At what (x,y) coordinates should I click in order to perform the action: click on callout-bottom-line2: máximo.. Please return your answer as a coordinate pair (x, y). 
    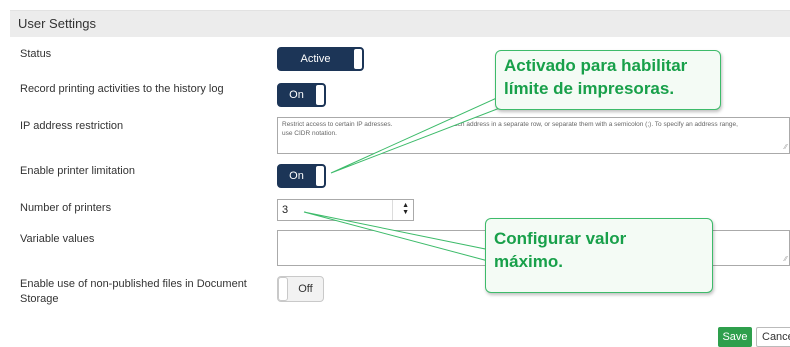
    Looking at the image, I should click on (528, 261).